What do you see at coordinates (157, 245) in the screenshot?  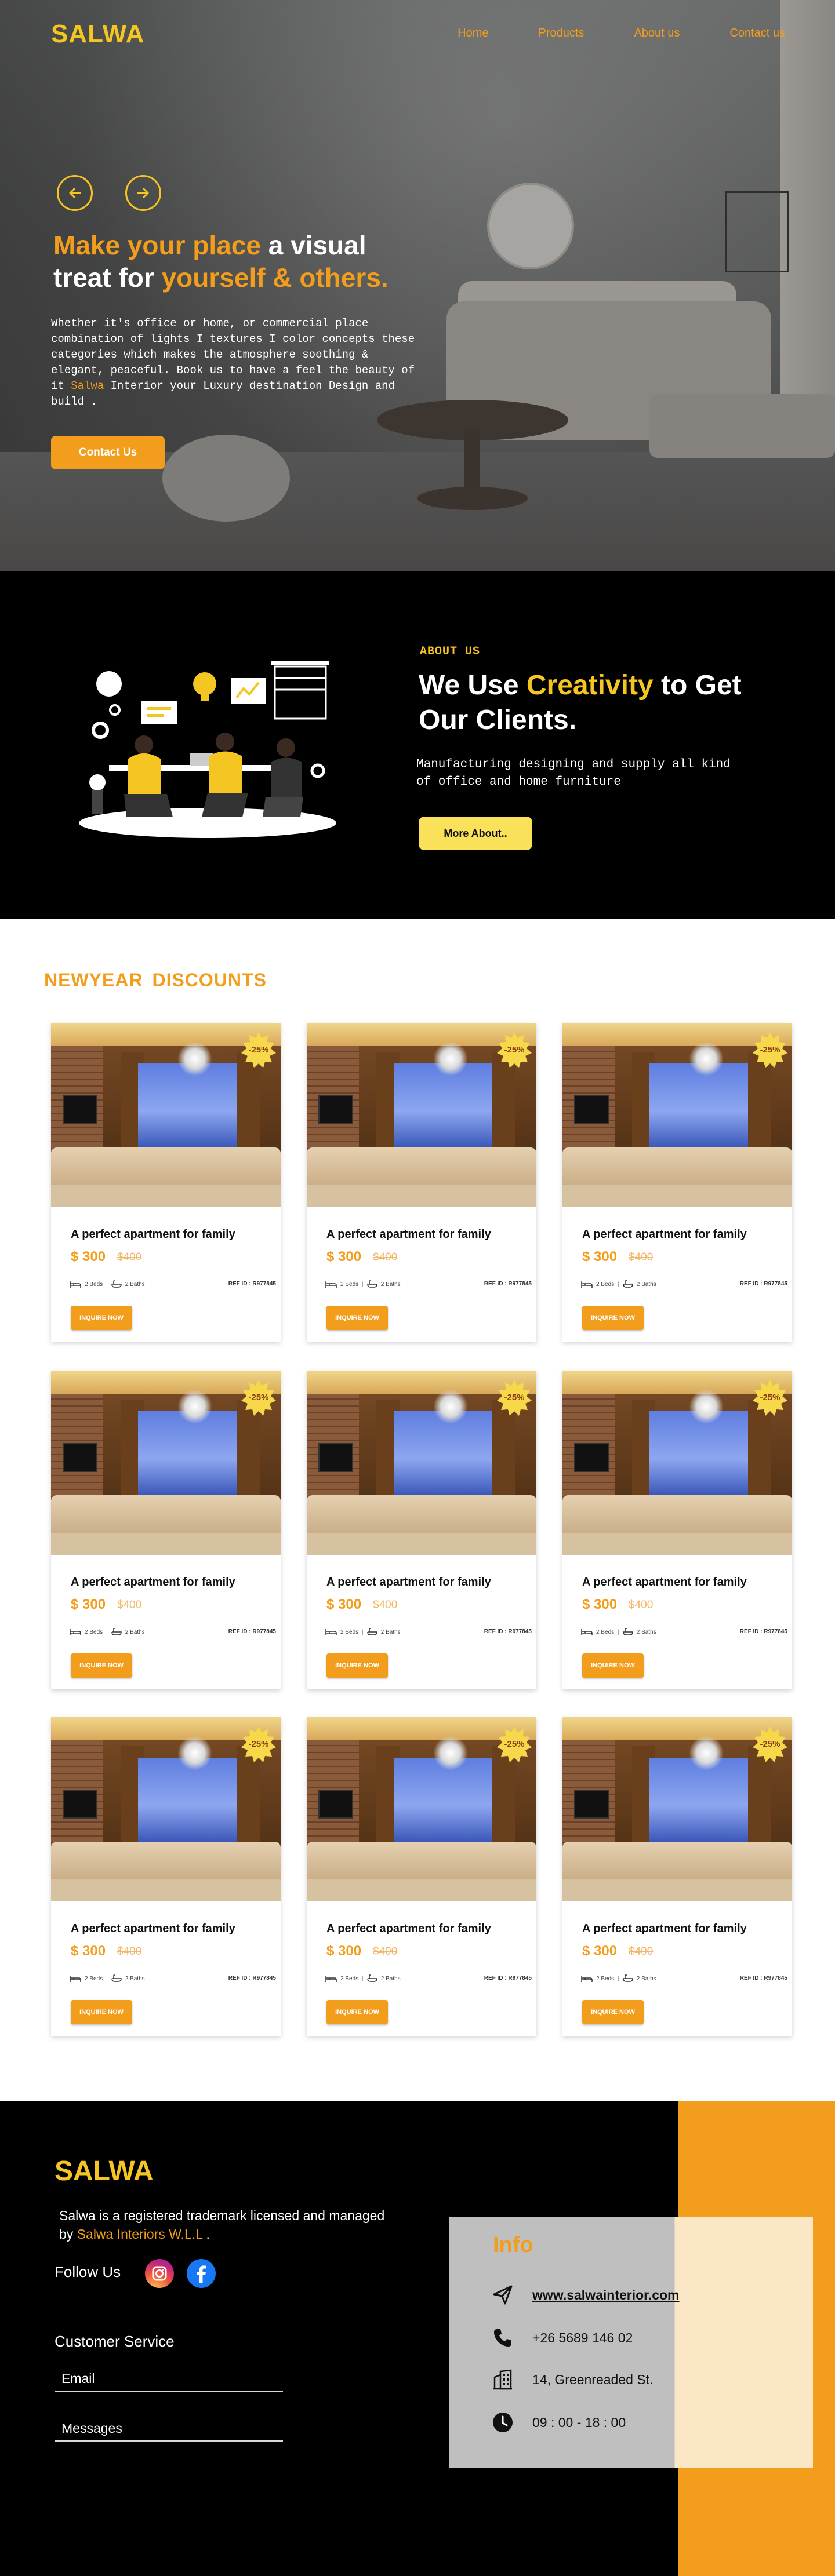 I see `hero-title-highlight-1: Make your place` at bounding box center [157, 245].